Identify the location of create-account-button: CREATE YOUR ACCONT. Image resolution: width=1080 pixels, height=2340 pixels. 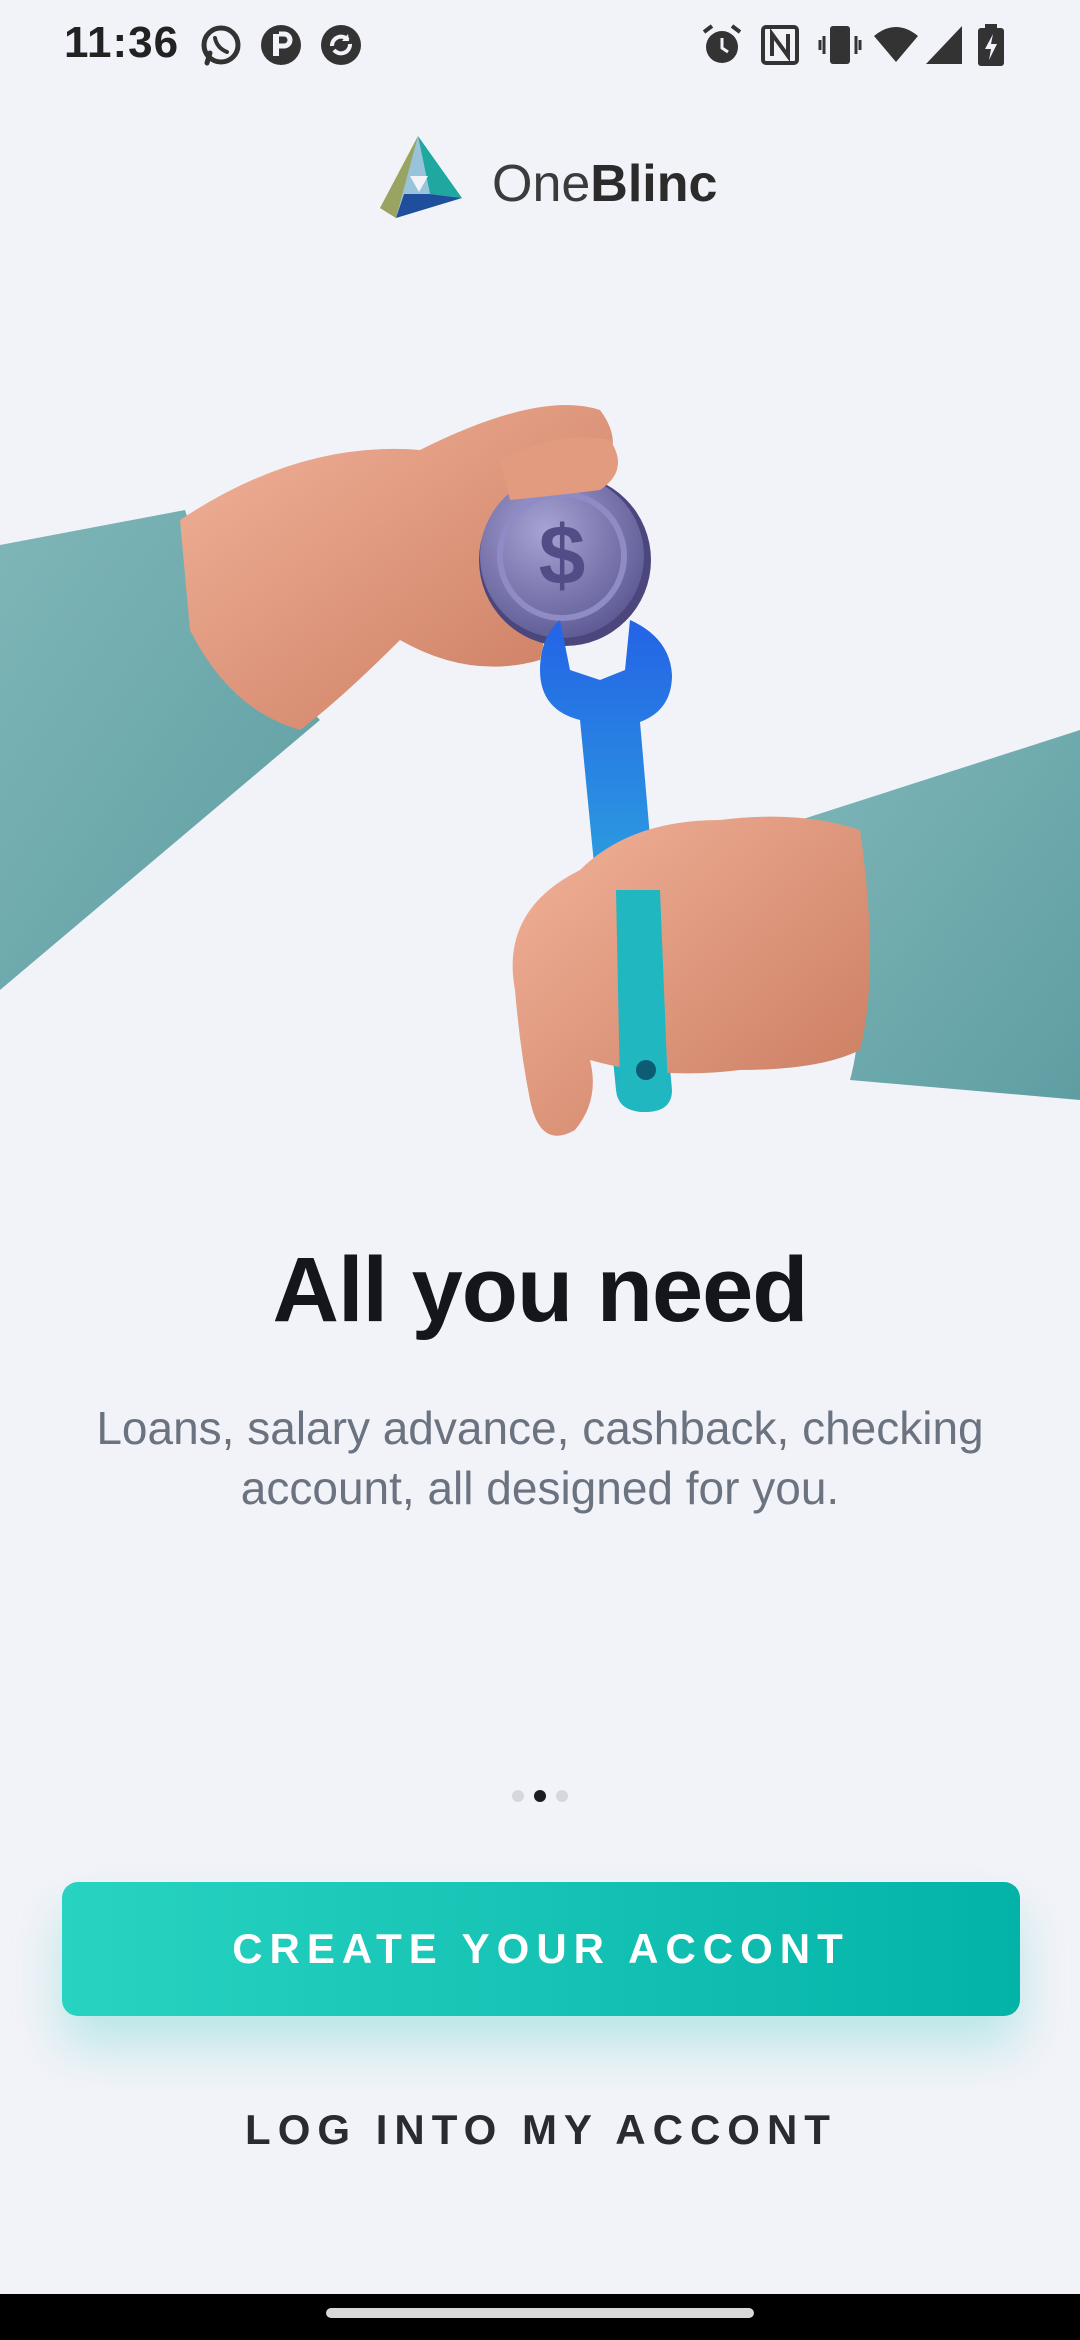
(541, 1949).